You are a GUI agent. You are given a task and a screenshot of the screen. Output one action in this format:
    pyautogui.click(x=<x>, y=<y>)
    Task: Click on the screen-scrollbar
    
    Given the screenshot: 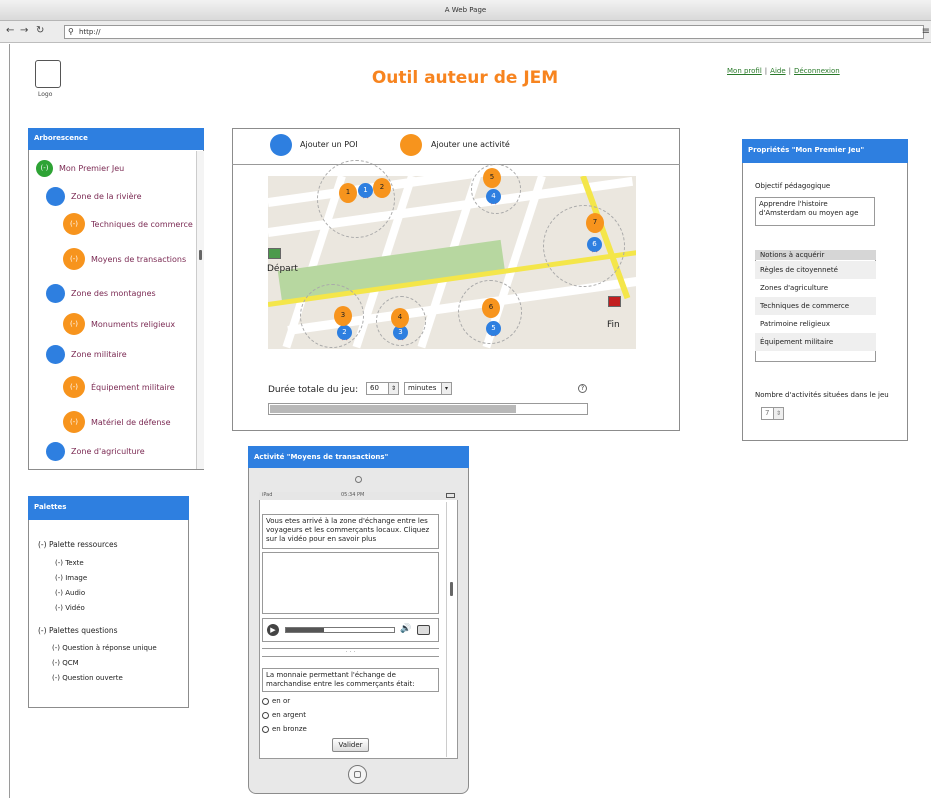 What is the action you would take?
    pyautogui.click(x=451, y=629)
    